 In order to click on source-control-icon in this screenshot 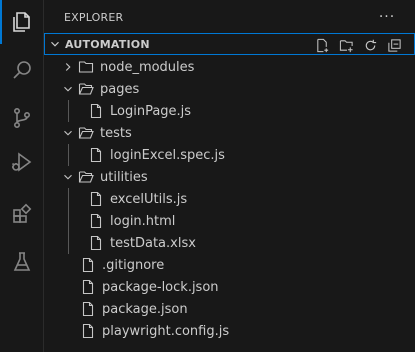, I will do `click(22, 117)`.